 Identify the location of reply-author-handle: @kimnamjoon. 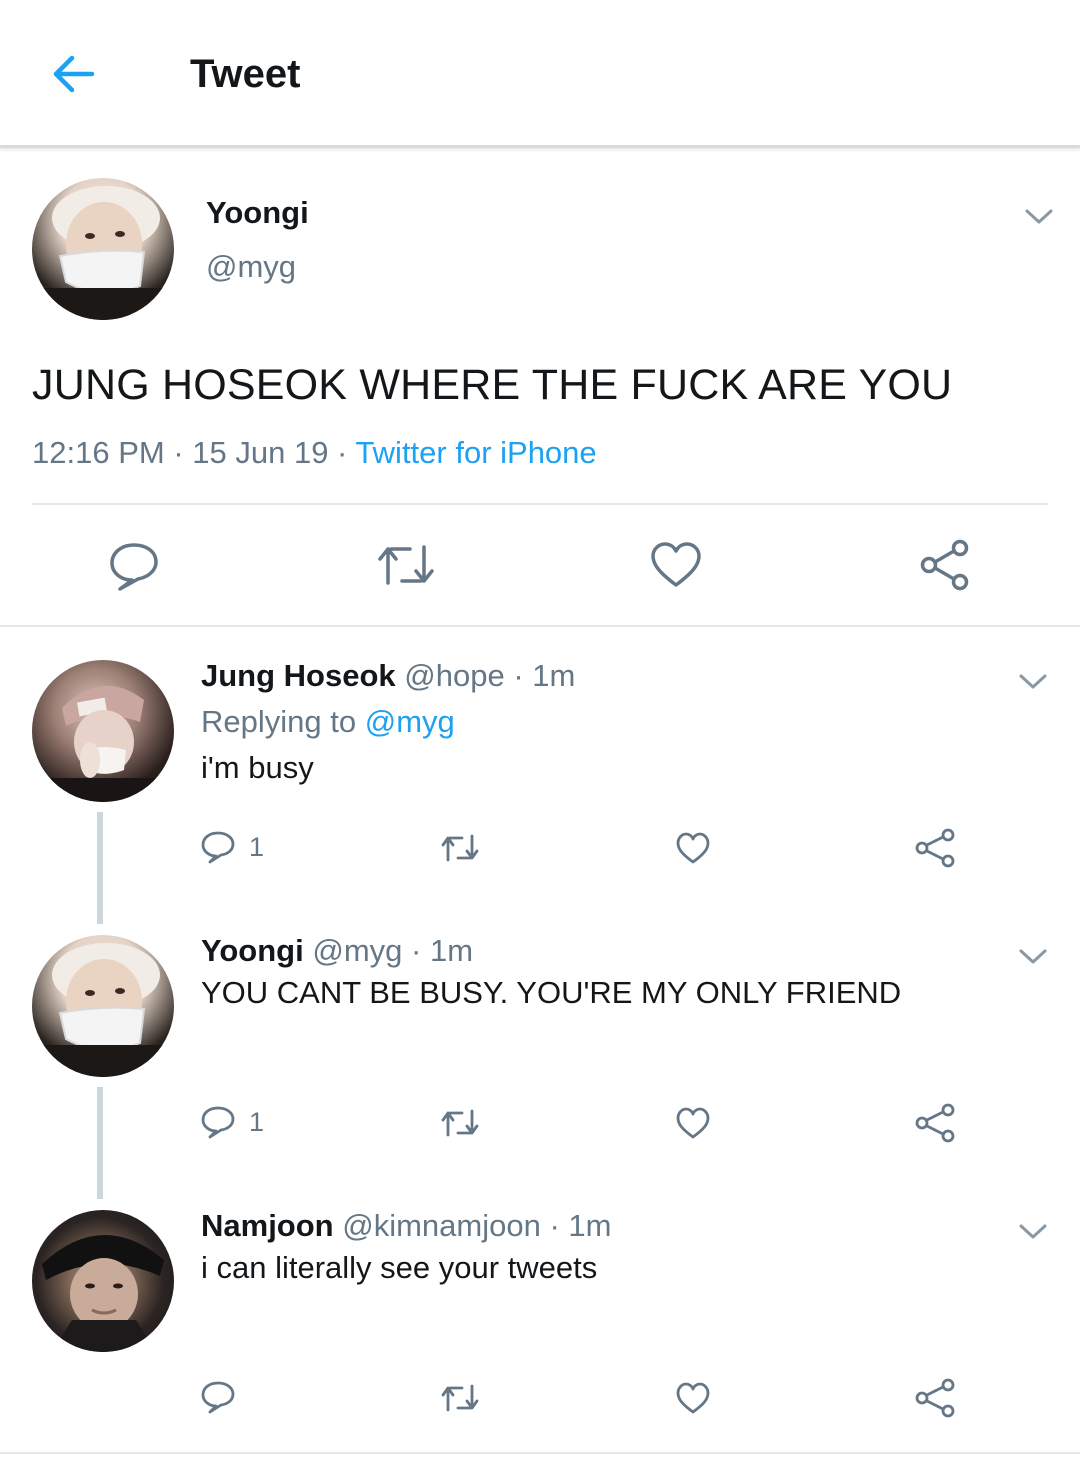
(441, 1225).